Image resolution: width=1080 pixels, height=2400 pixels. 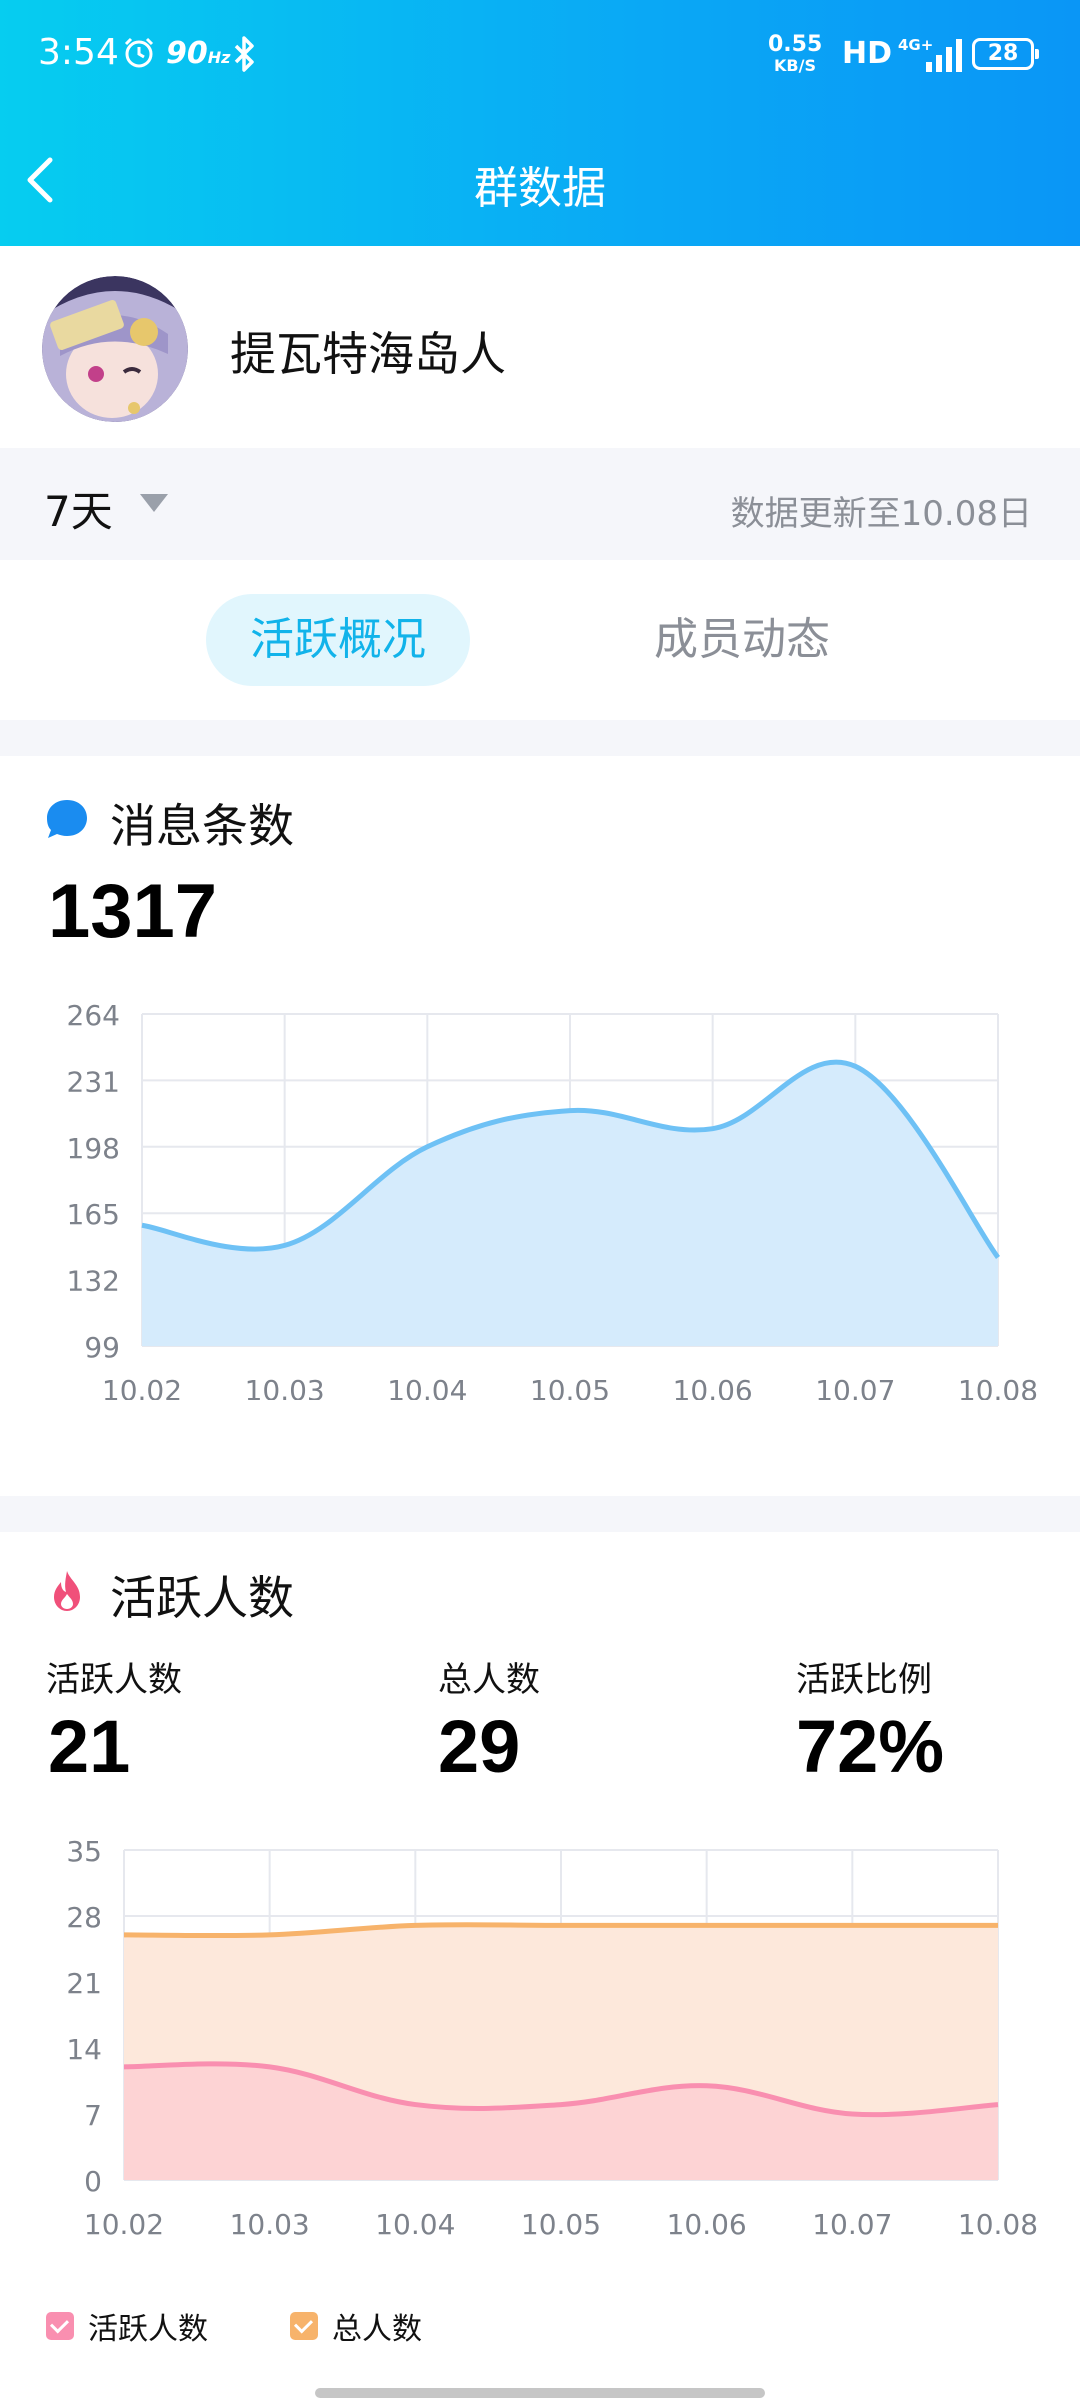 I want to click on messages-chart-y-tick: 198, so click(x=93, y=1148).